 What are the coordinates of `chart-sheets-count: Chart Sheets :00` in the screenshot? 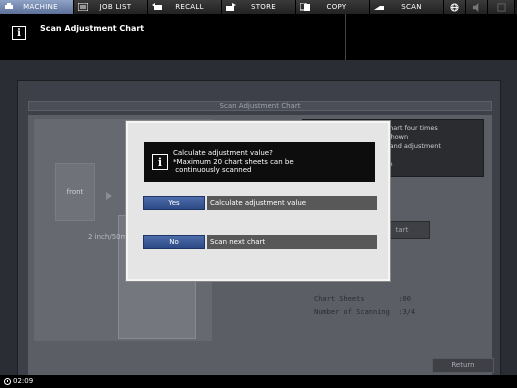 It's located at (362, 299).